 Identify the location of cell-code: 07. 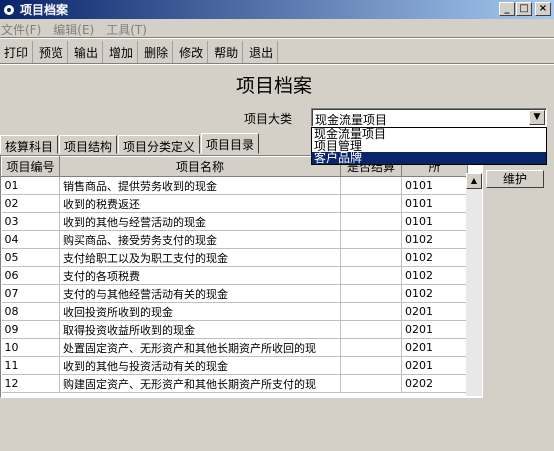
(30, 293).